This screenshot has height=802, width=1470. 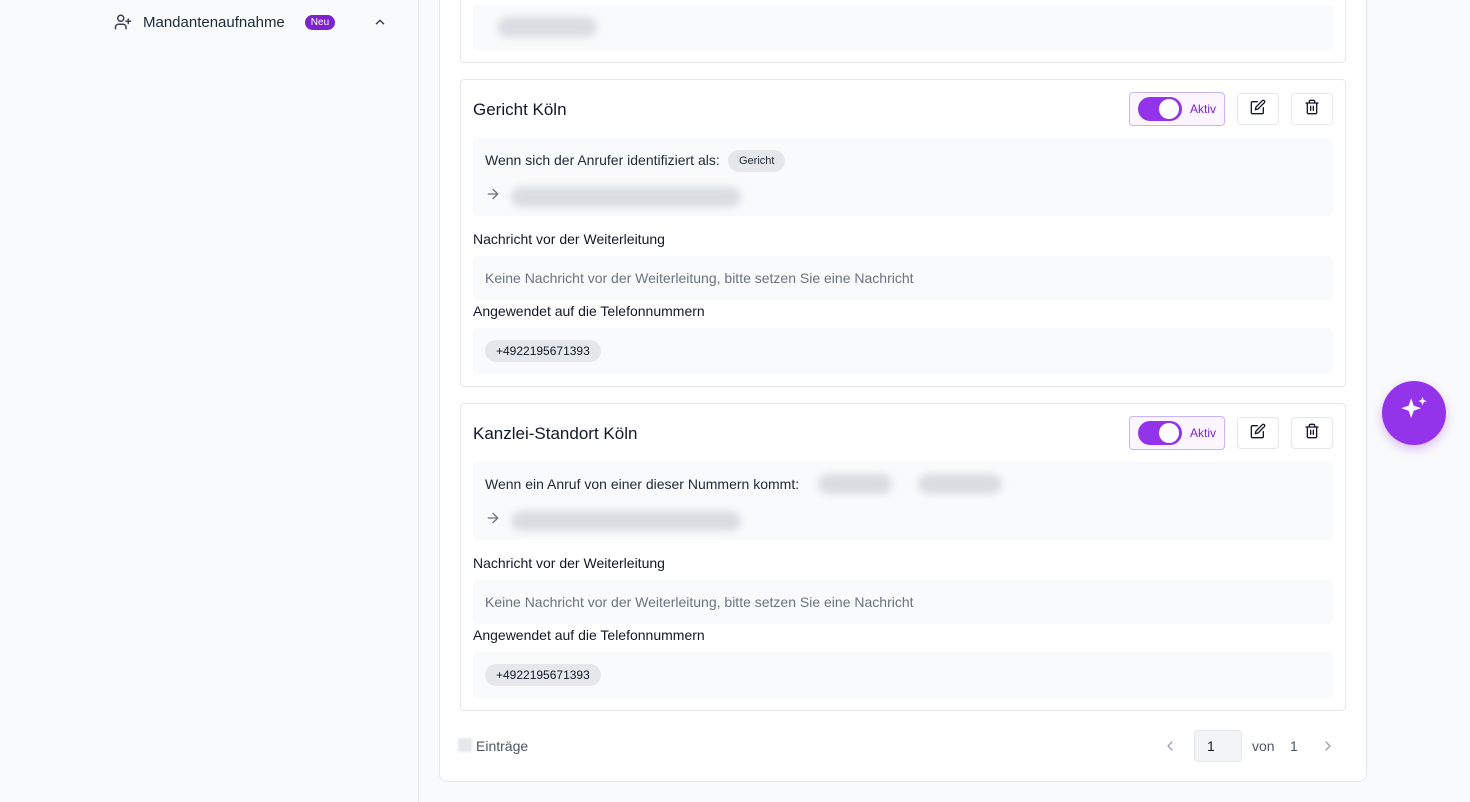 What do you see at coordinates (502, 746) in the screenshot?
I see `entries-label: Einträge` at bounding box center [502, 746].